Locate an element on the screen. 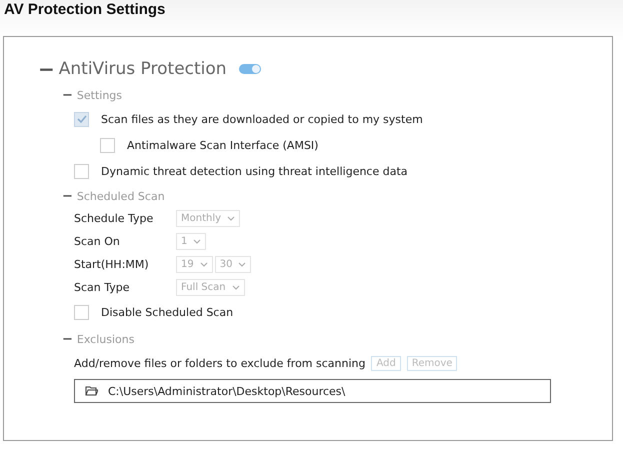  field-label: Start(HH:MM) is located at coordinates (112, 264).